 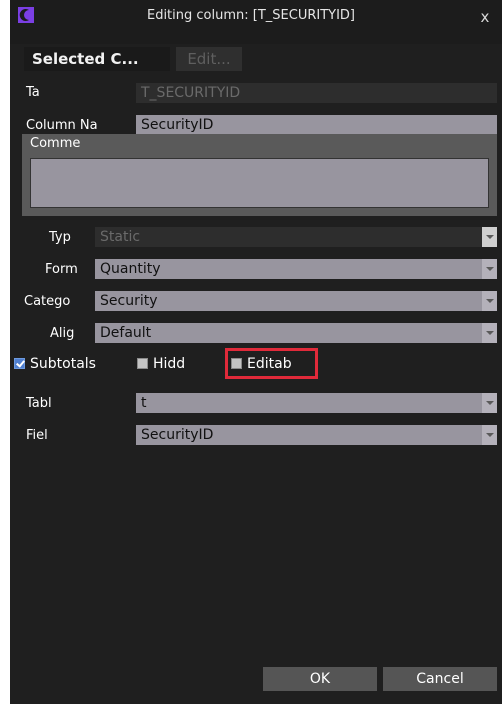 I want to click on close-icon: x, so click(x=485, y=17).